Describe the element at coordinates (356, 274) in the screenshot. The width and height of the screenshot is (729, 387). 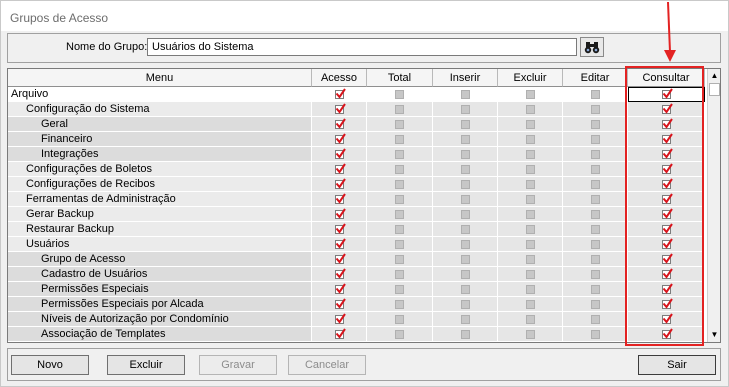
I see `table-row: Cadastro de Usuários` at that location.